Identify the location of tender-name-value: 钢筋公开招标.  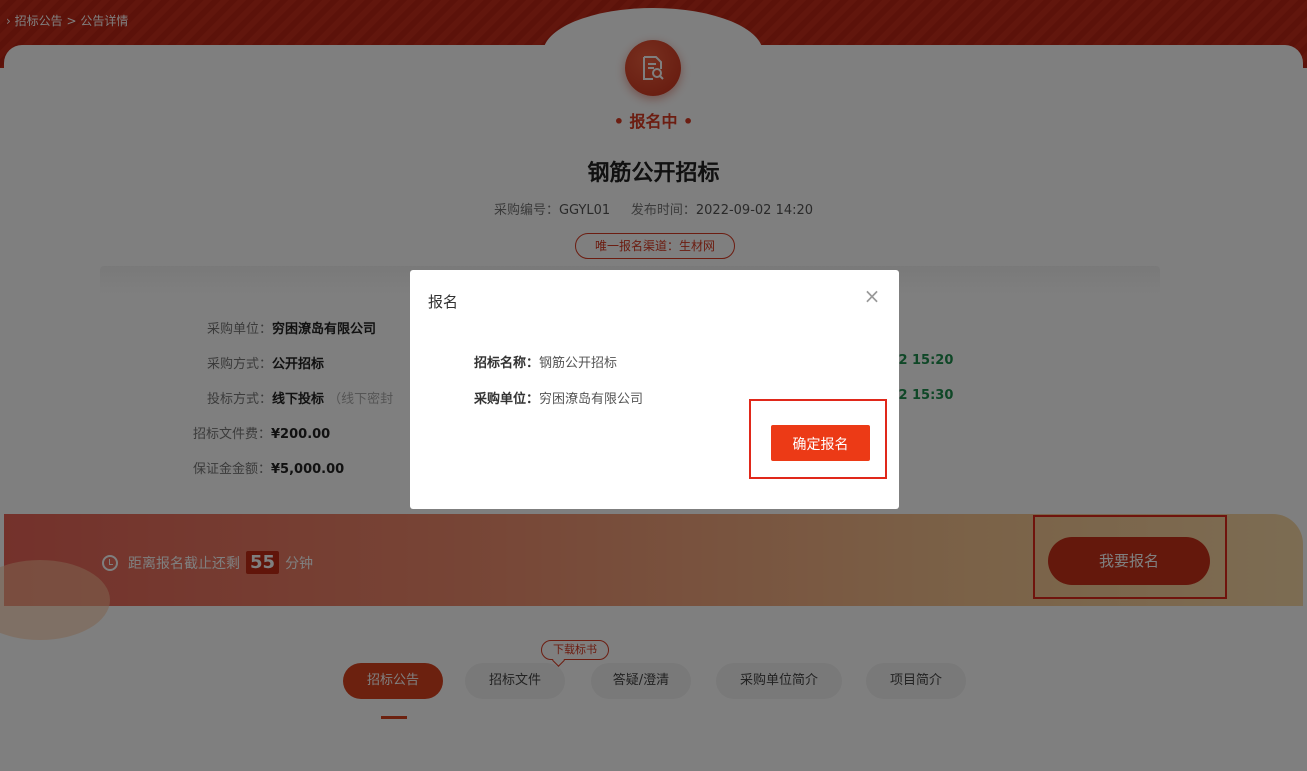
(578, 363).